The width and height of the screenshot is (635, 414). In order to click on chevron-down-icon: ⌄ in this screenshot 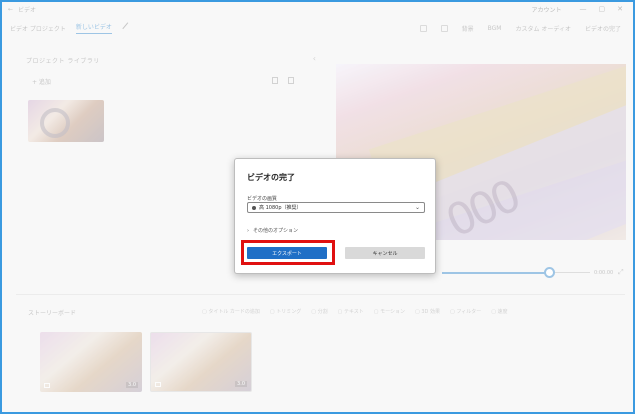, I will do `click(417, 207)`.